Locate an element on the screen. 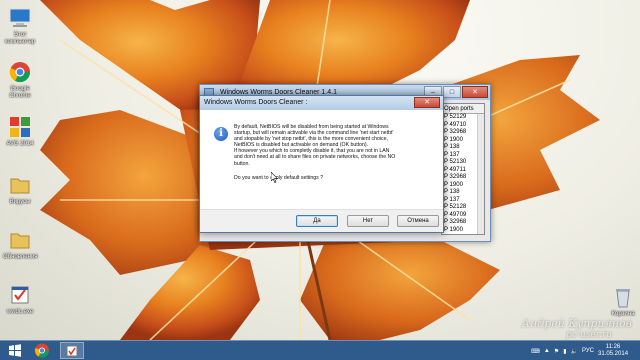 This screenshot has width=640, height=360. computer-icon is located at coordinates (20, 18).